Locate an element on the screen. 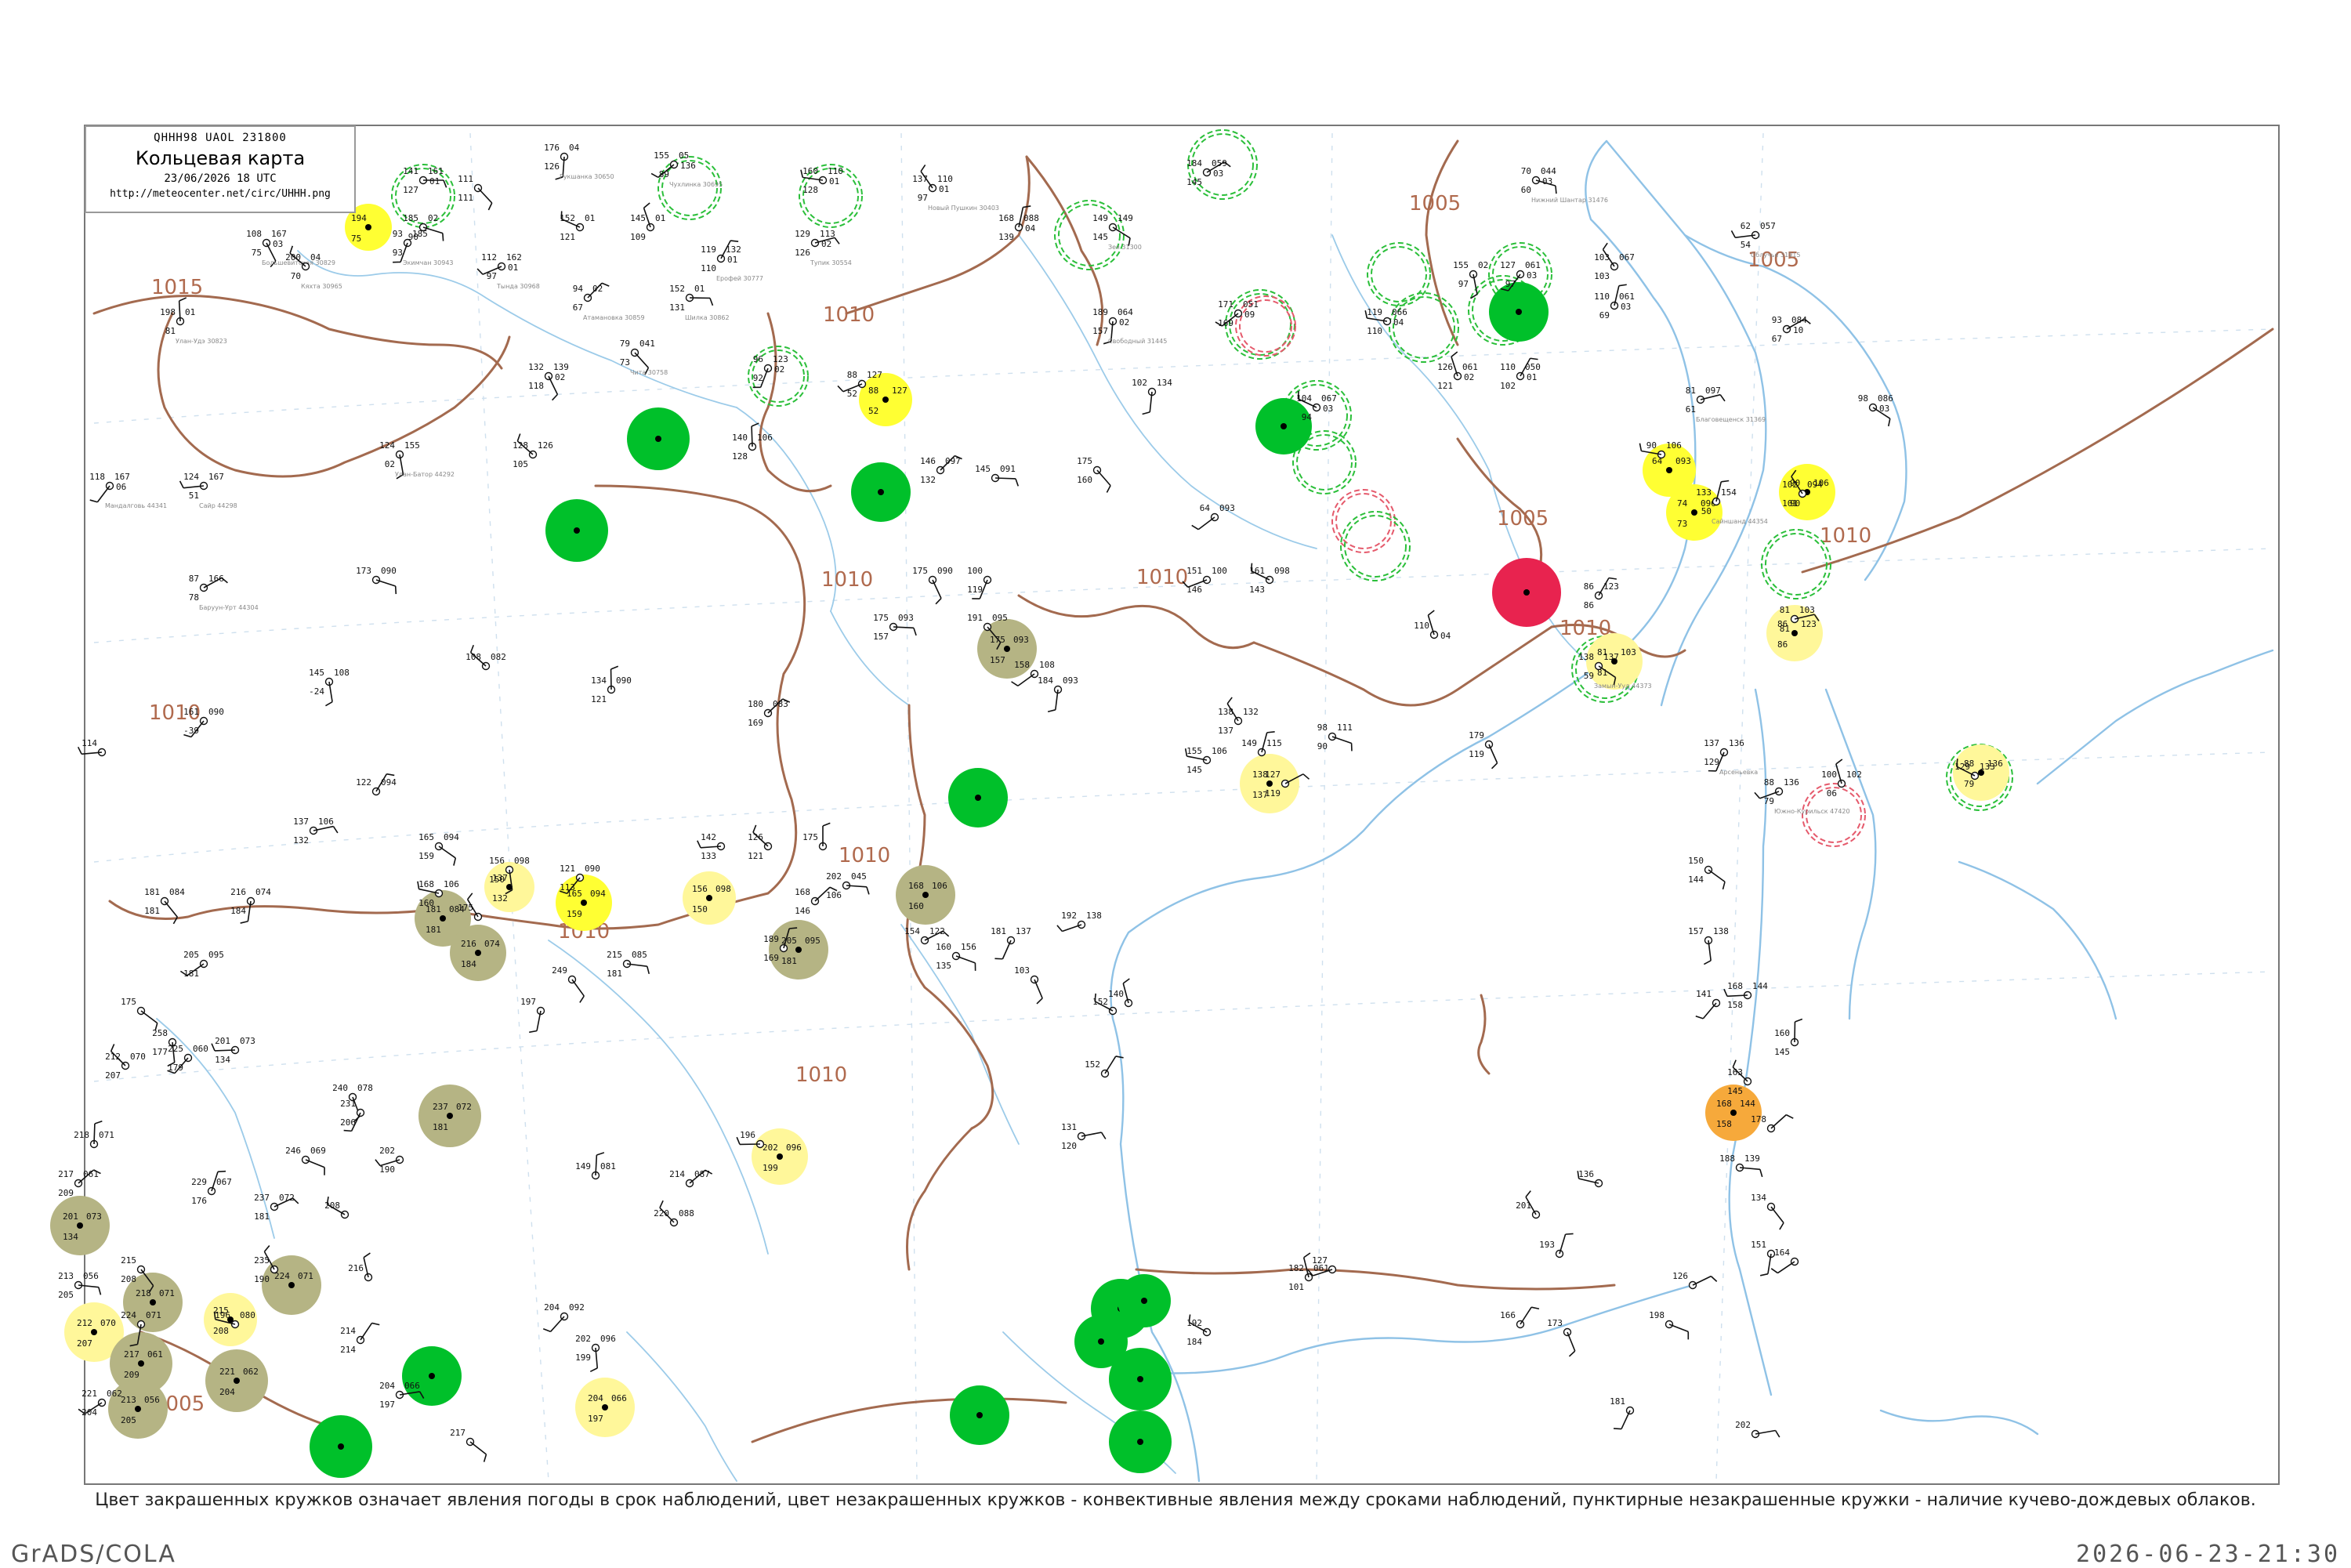 This screenshot has height=1568, width=2351. pressure-label: 01 is located at coordinates (590, 218).